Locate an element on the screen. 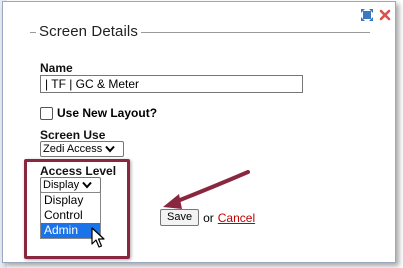 This screenshot has width=403, height=268. screen-use-value: Zedi Access is located at coordinates (73, 149).